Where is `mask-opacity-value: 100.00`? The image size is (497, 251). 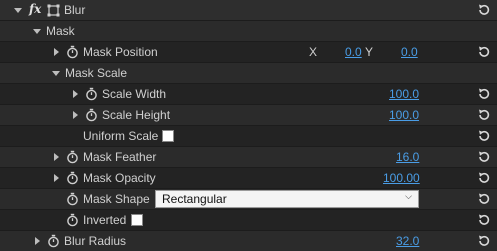 mask-opacity-value: 100.00 is located at coordinates (401, 178).